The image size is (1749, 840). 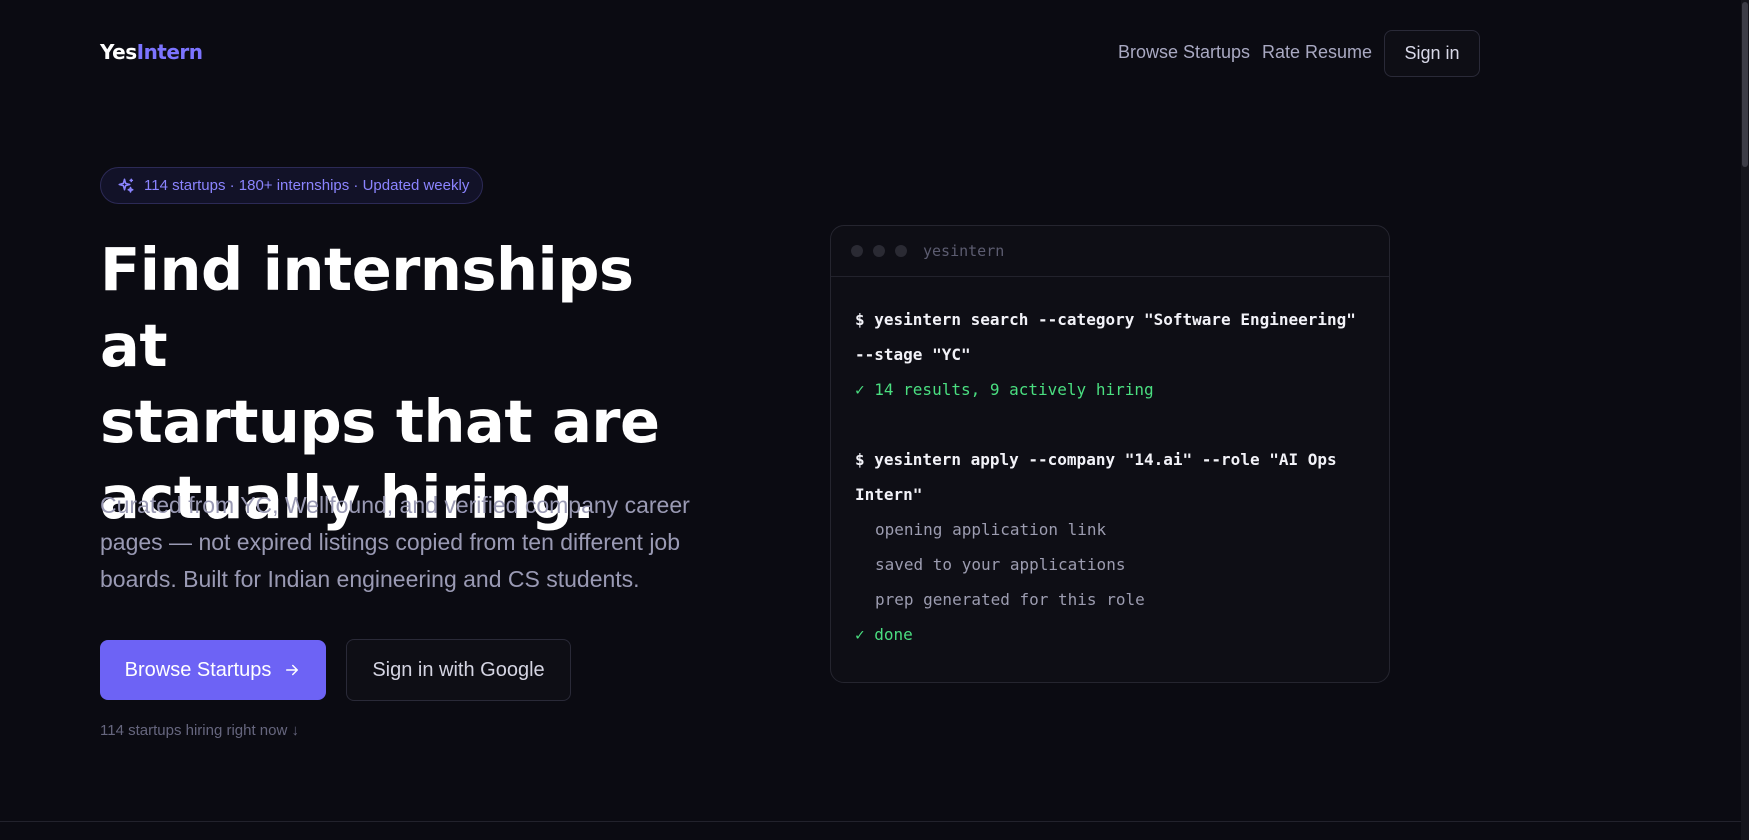 I want to click on browse-startups-button: Browse Startups, so click(x=213, y=670).